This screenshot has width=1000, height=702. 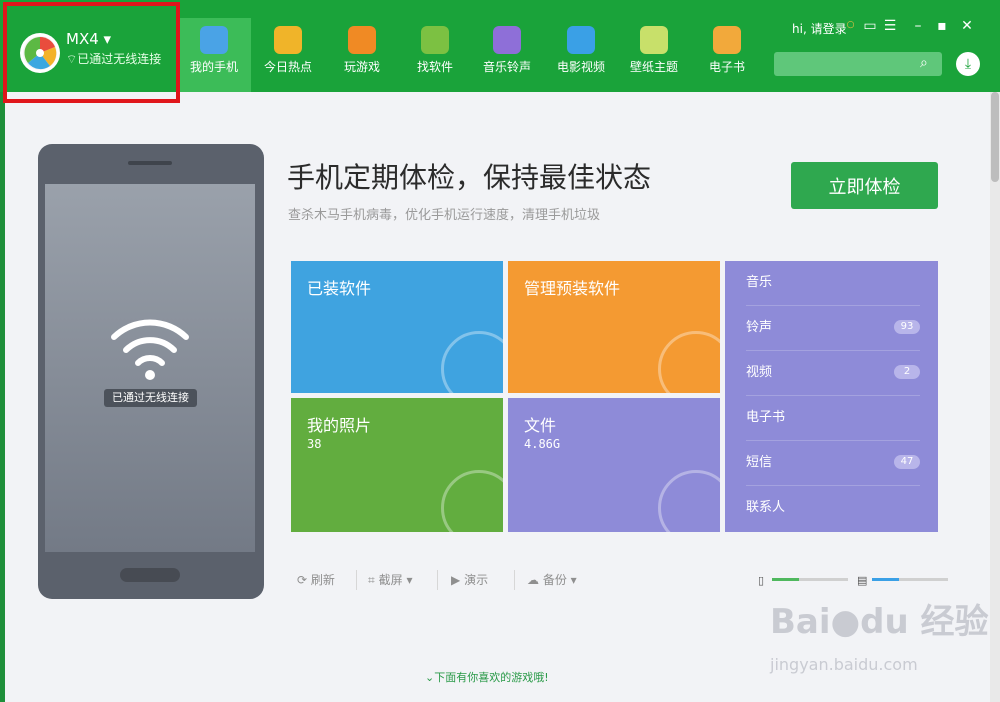 What do you see at coordinates (942, 26) in the screenshot?
I see `maximize-icon: ▪` at bounding box center [942, 26].